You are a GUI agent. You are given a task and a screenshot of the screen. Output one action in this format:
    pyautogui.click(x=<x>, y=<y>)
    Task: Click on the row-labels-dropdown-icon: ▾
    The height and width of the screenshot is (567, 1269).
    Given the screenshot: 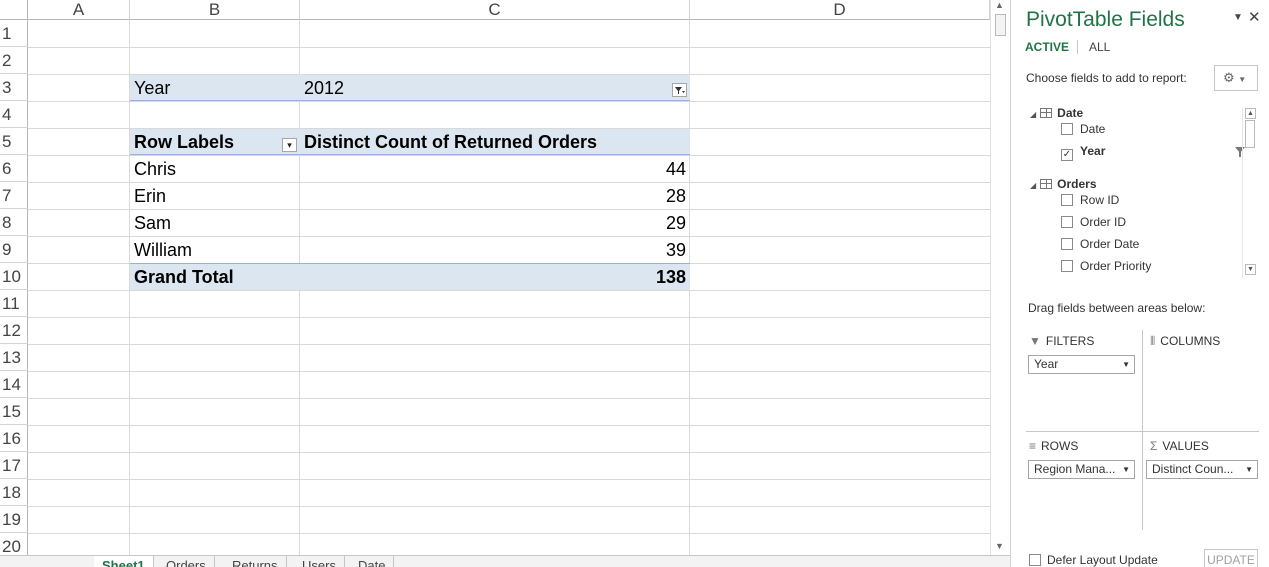 What is the action you would take?
    pyautogui.click(x=289, y=145)
    